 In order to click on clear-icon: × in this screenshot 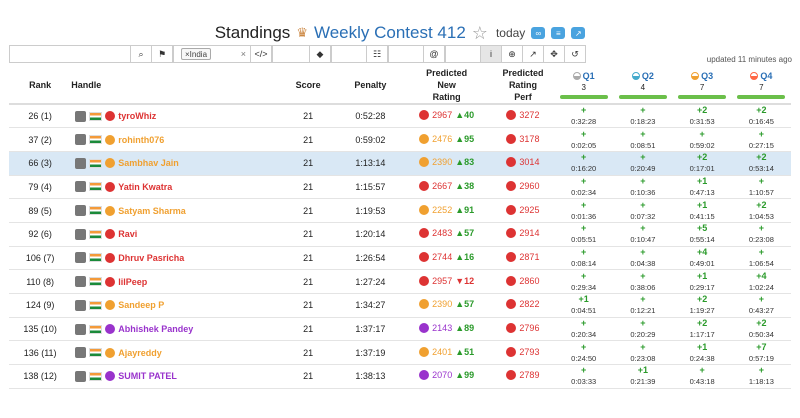, I will do `click(243, 54)`.